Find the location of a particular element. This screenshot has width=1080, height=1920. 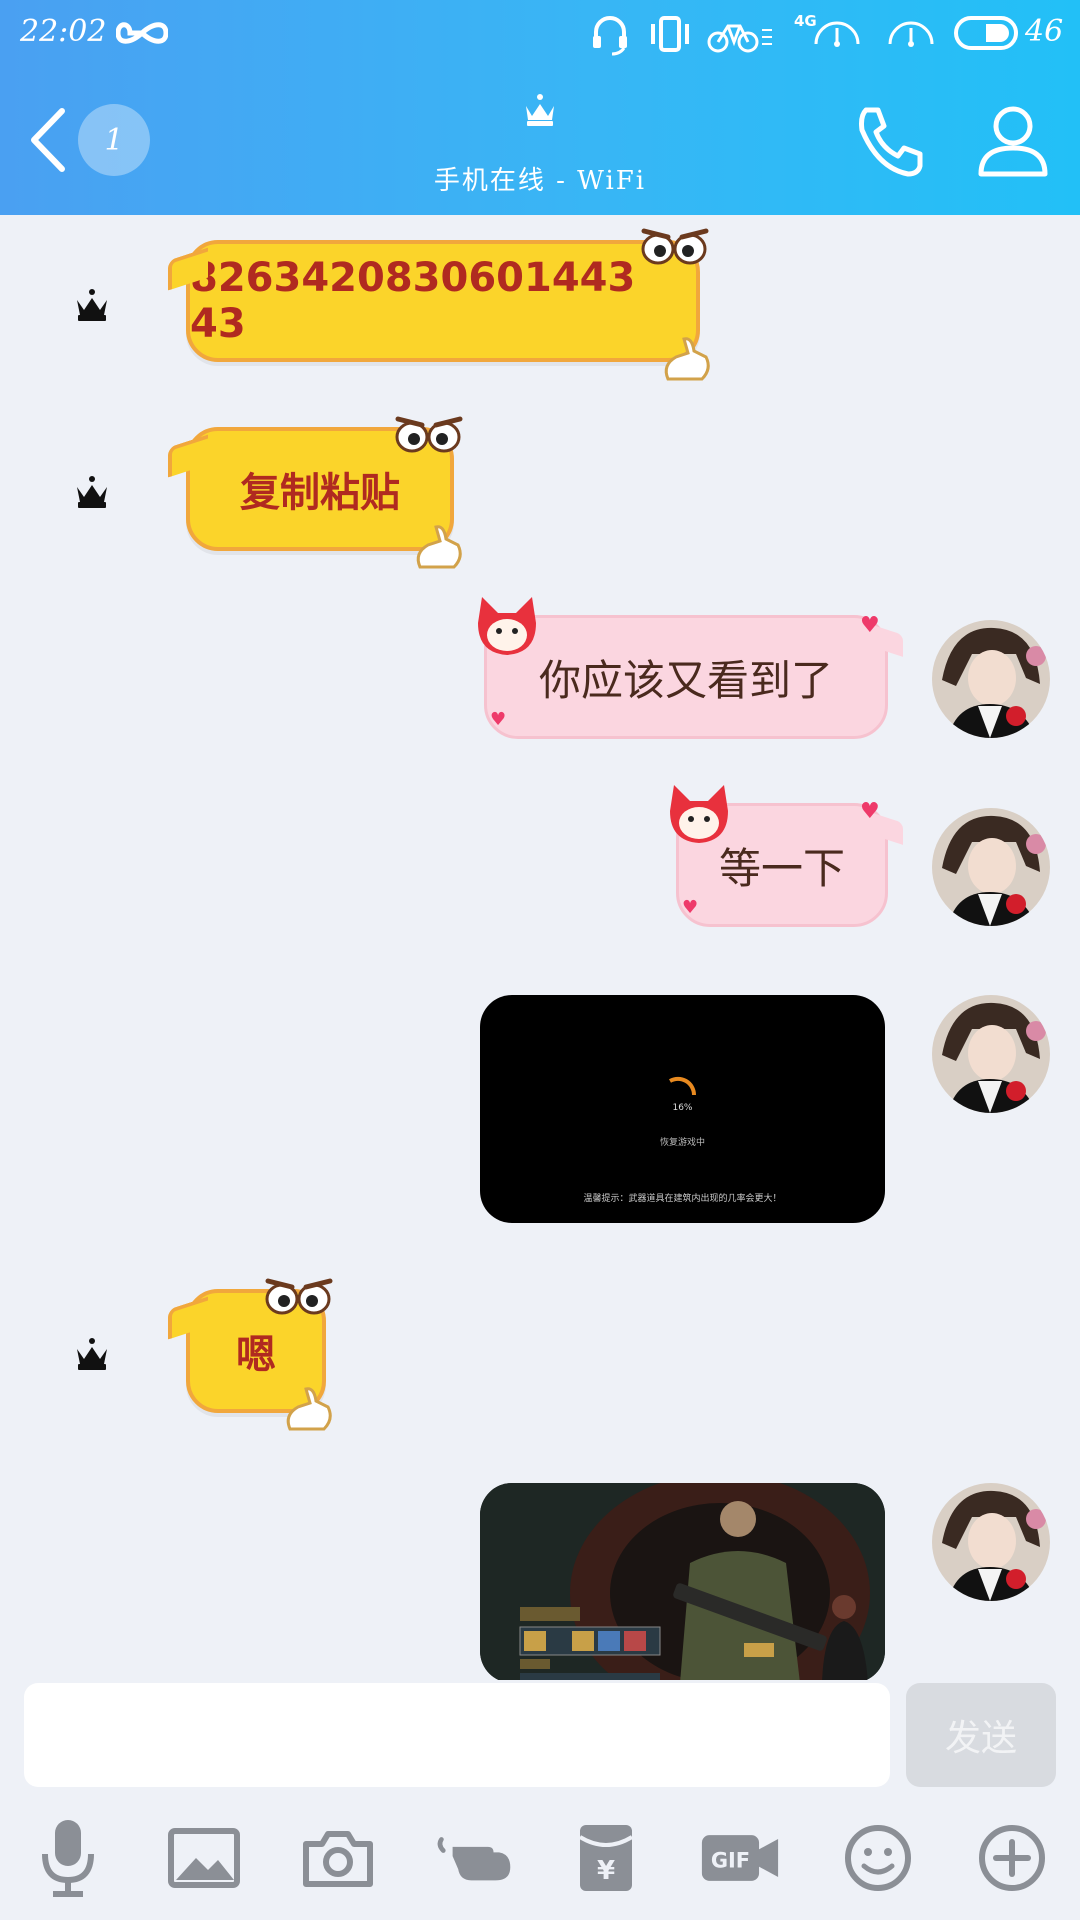

poke-button is located at coordinates (474, 1858).